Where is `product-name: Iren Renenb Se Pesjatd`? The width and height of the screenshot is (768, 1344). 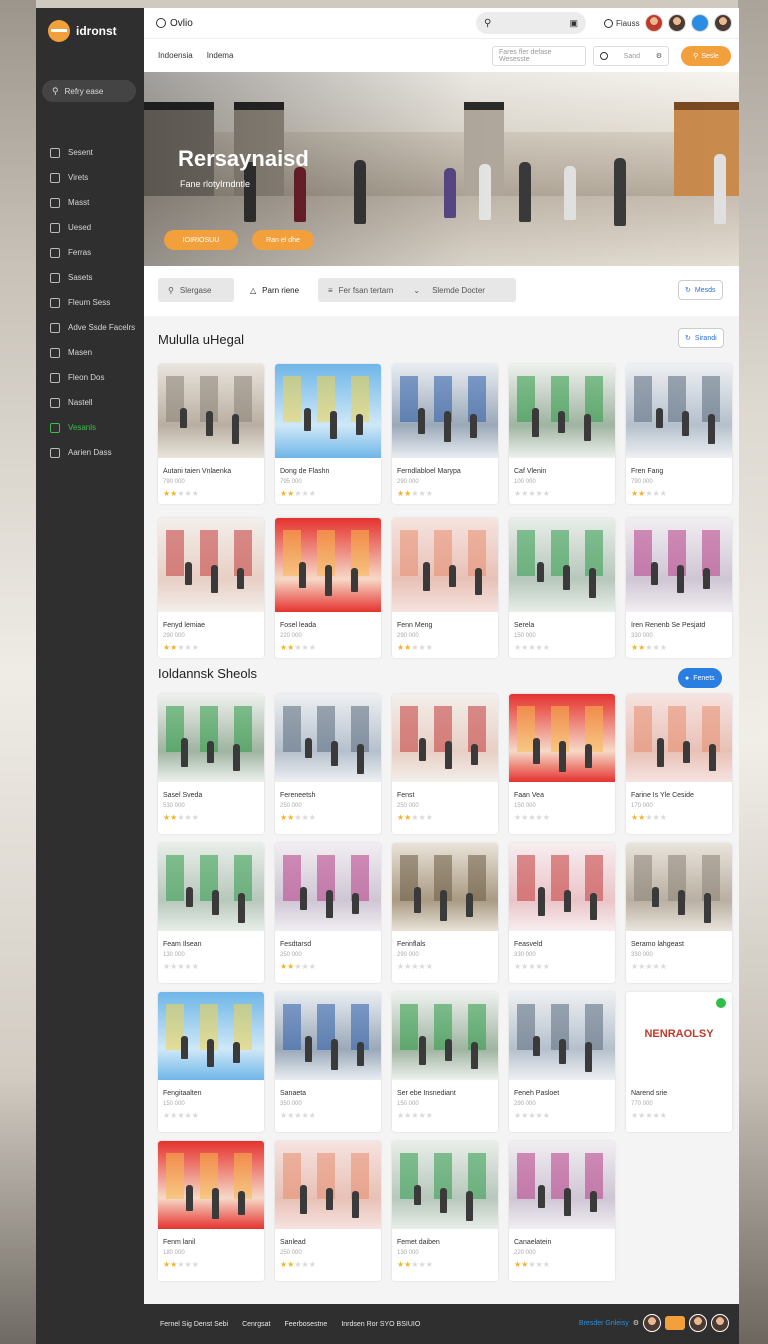
product-name: Iren Renenb Se Pesjatd is located at coordinates (668, 625).